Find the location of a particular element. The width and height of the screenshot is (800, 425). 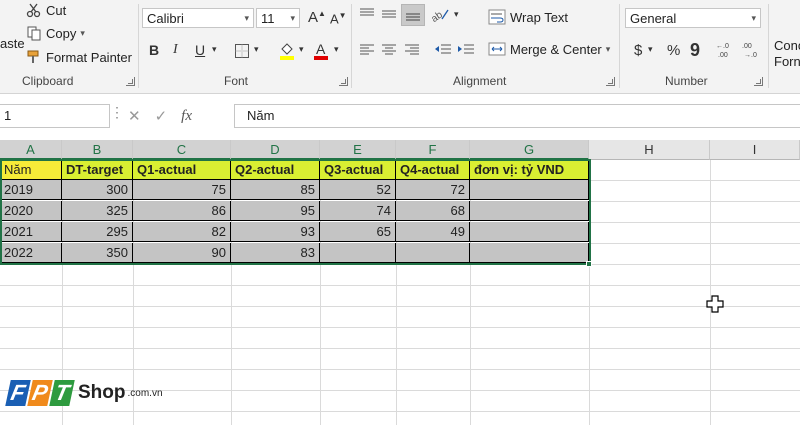

cancel-icon: ✕ is located at coordinates (134, 116).